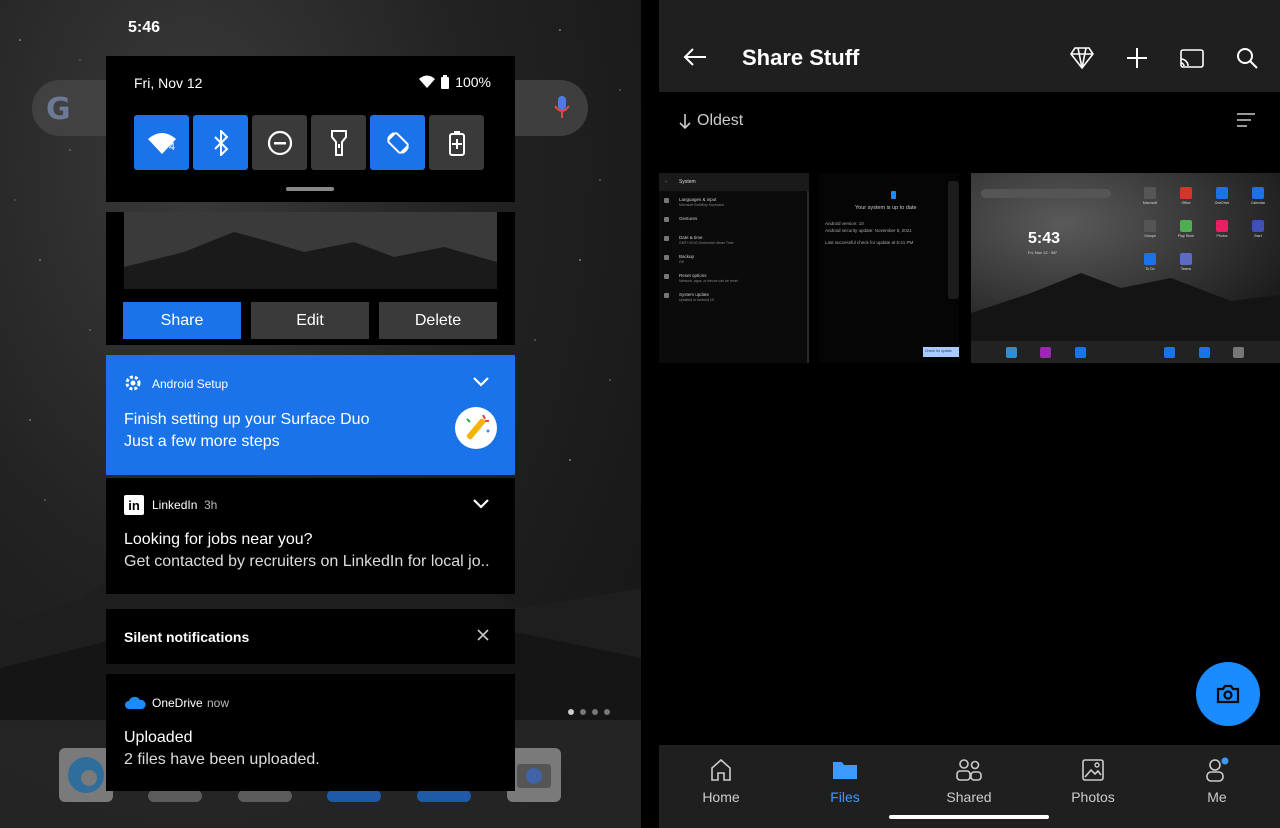 The height and width of the screenshot is (828, 1280). Describe the element at coordinates (1150, 203) in the screenshot. I see `home-app-label: Microsoft` at that location.